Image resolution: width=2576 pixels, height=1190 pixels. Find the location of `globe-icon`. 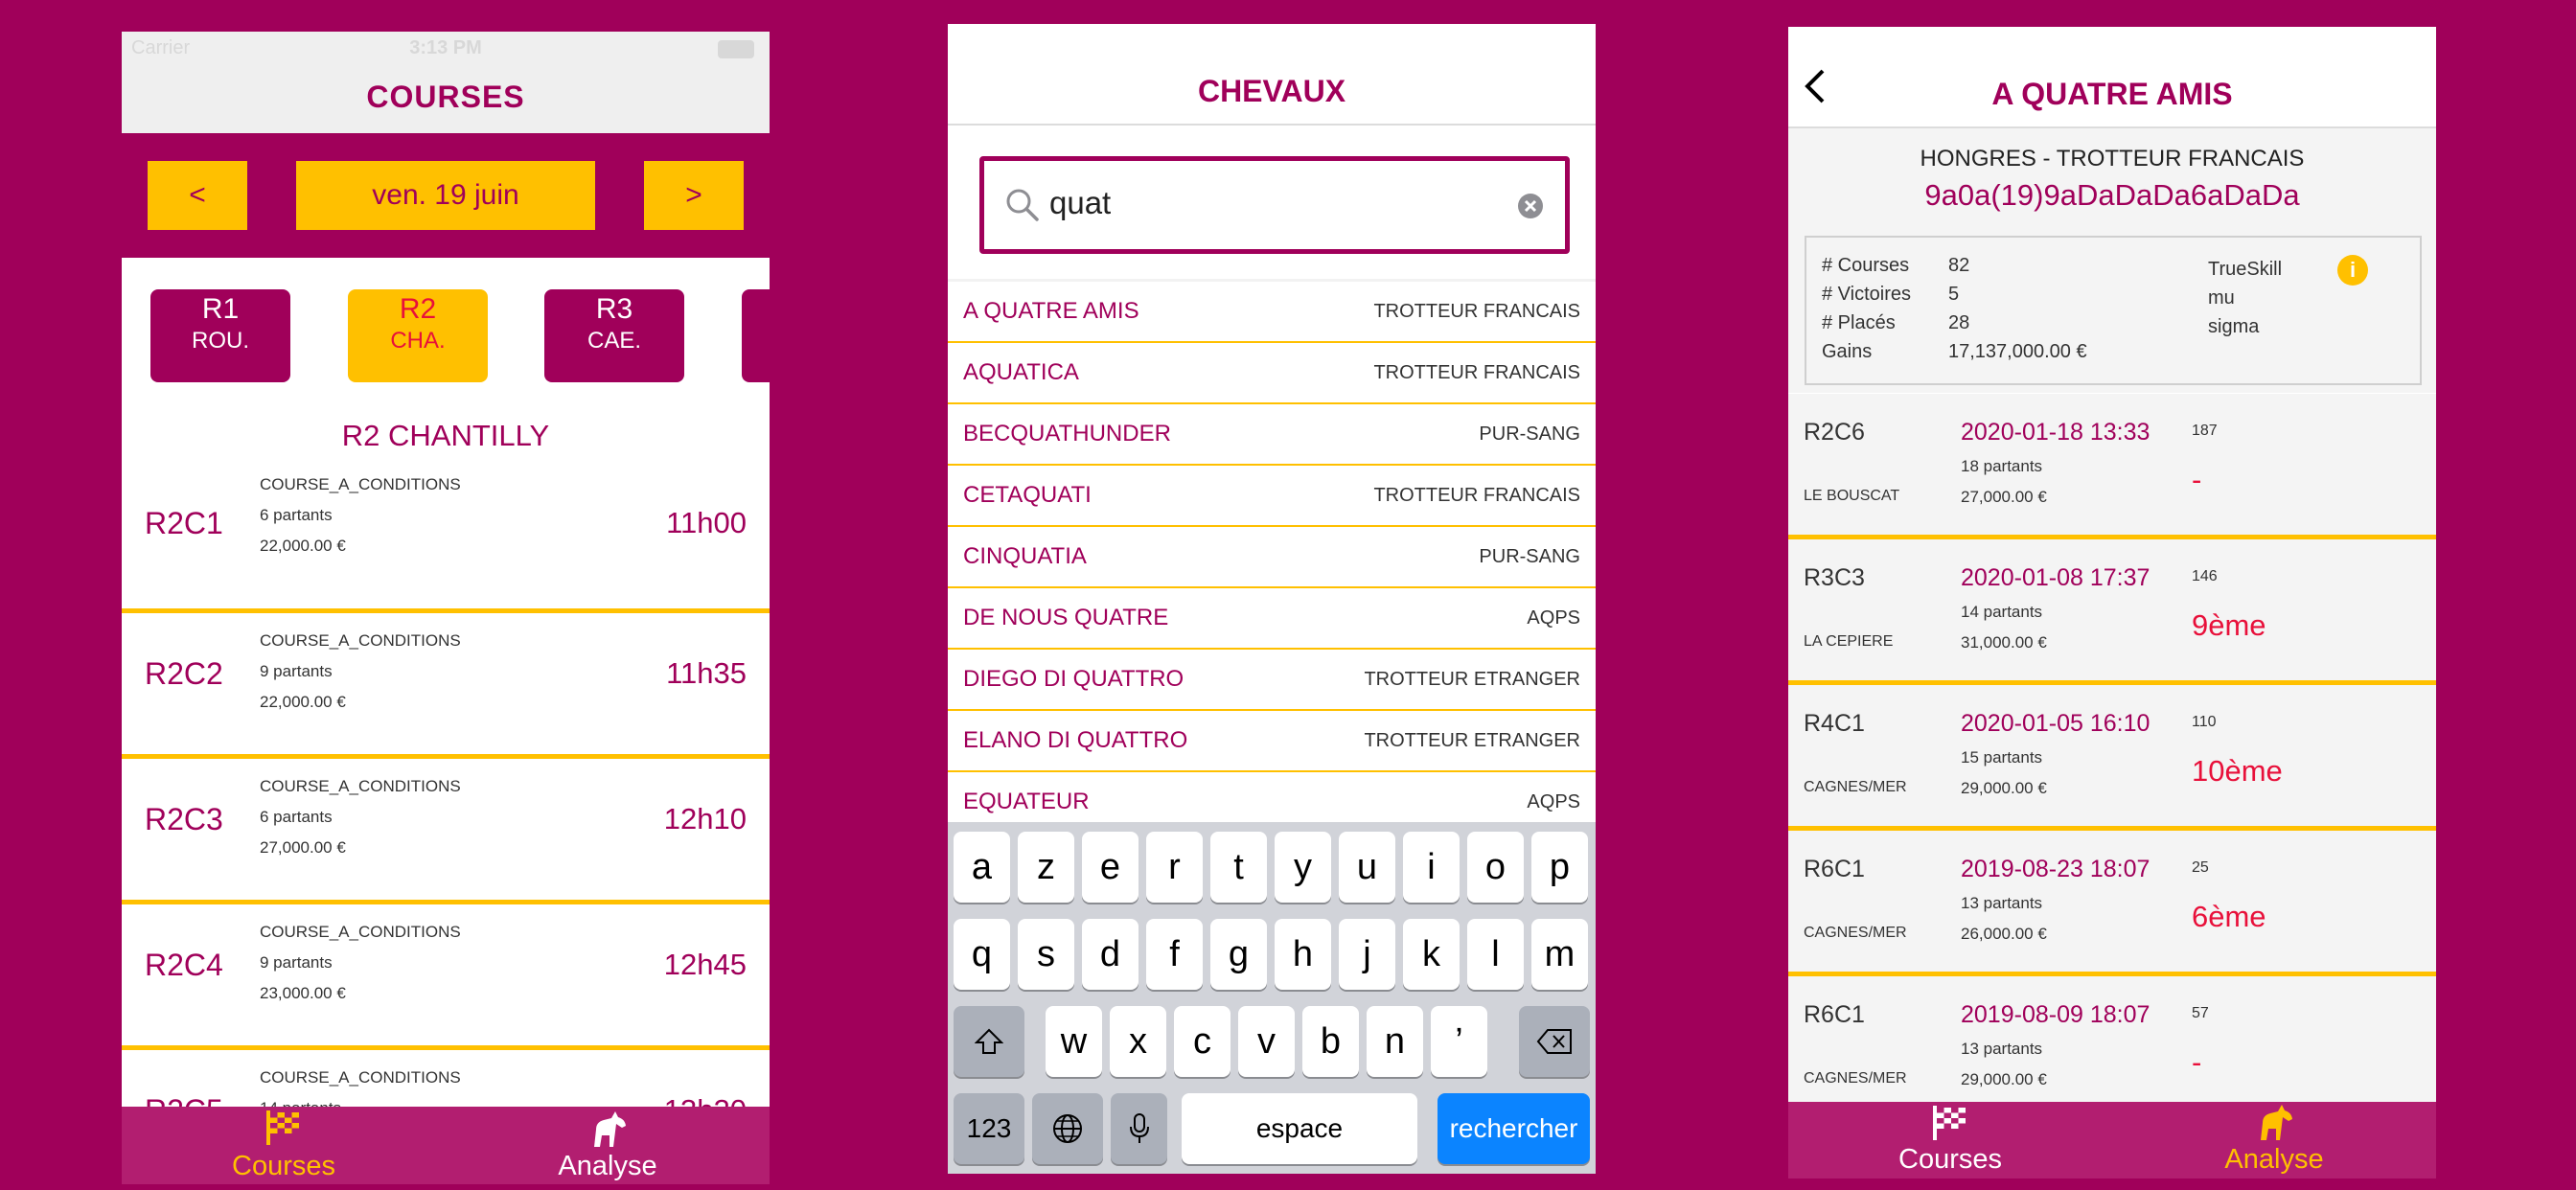

globe-icon is located at coordinates (1067, 1129).